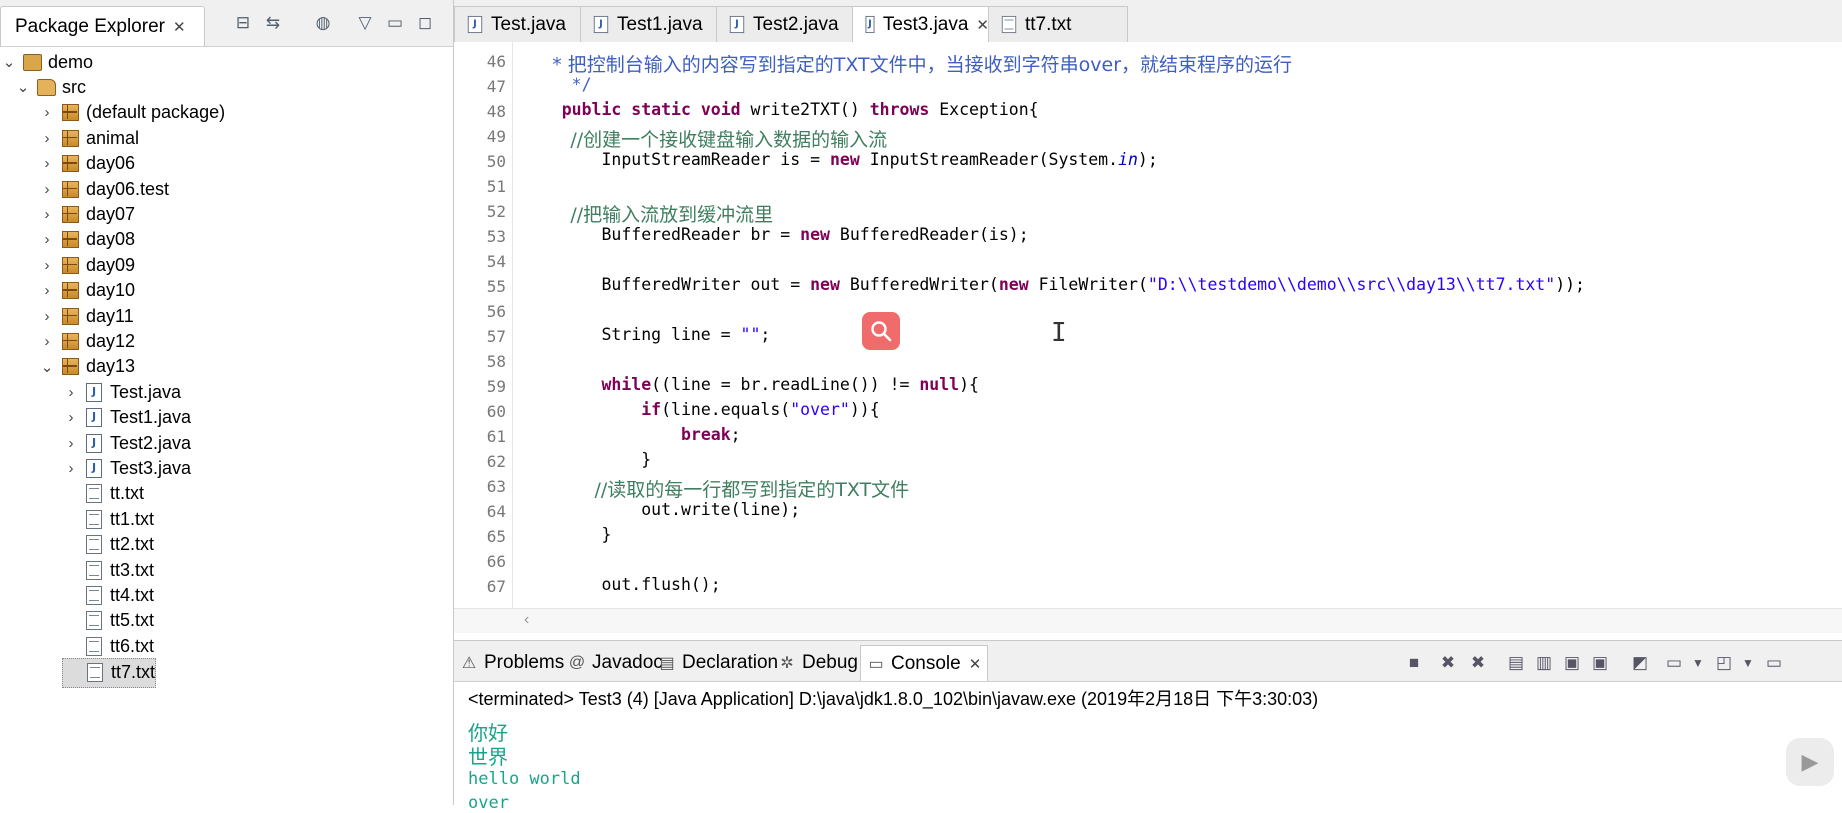 The image size is (1842, 813). I want to click on tree-item: ⌄ day13, so click(86, 367).